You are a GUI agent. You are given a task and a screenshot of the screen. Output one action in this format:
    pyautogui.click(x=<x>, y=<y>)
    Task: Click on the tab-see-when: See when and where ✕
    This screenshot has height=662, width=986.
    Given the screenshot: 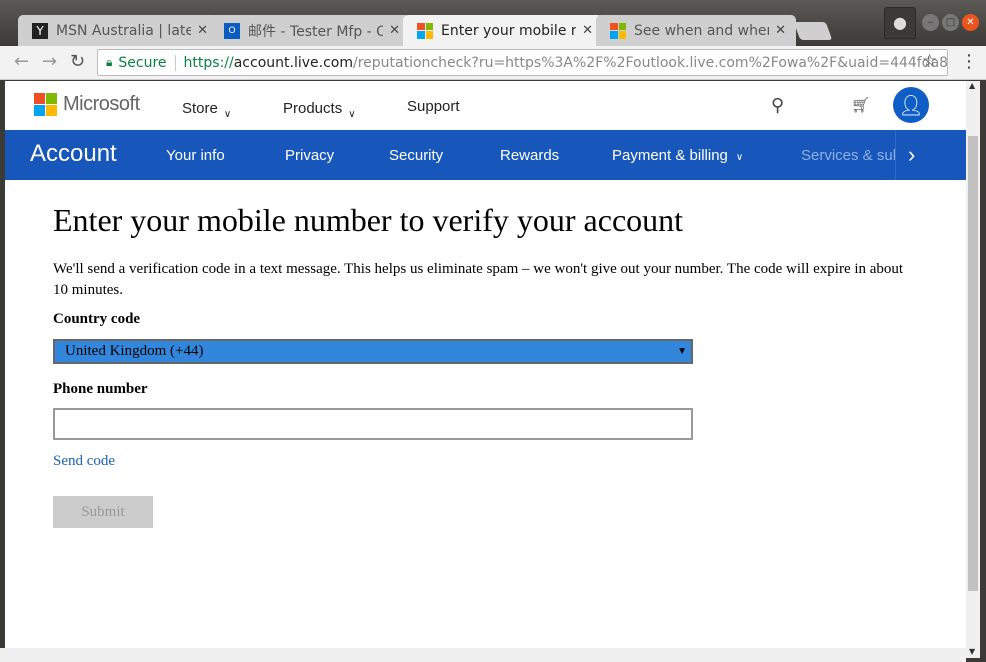 What is the action you would take?
    pyautogui.click(x=696, y=30)
    